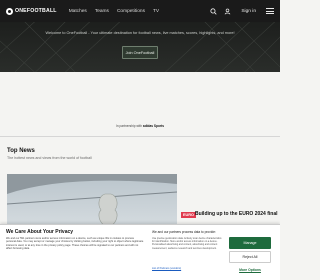 The image size is (320, 280). I want to click on divider, so click(140, 136).